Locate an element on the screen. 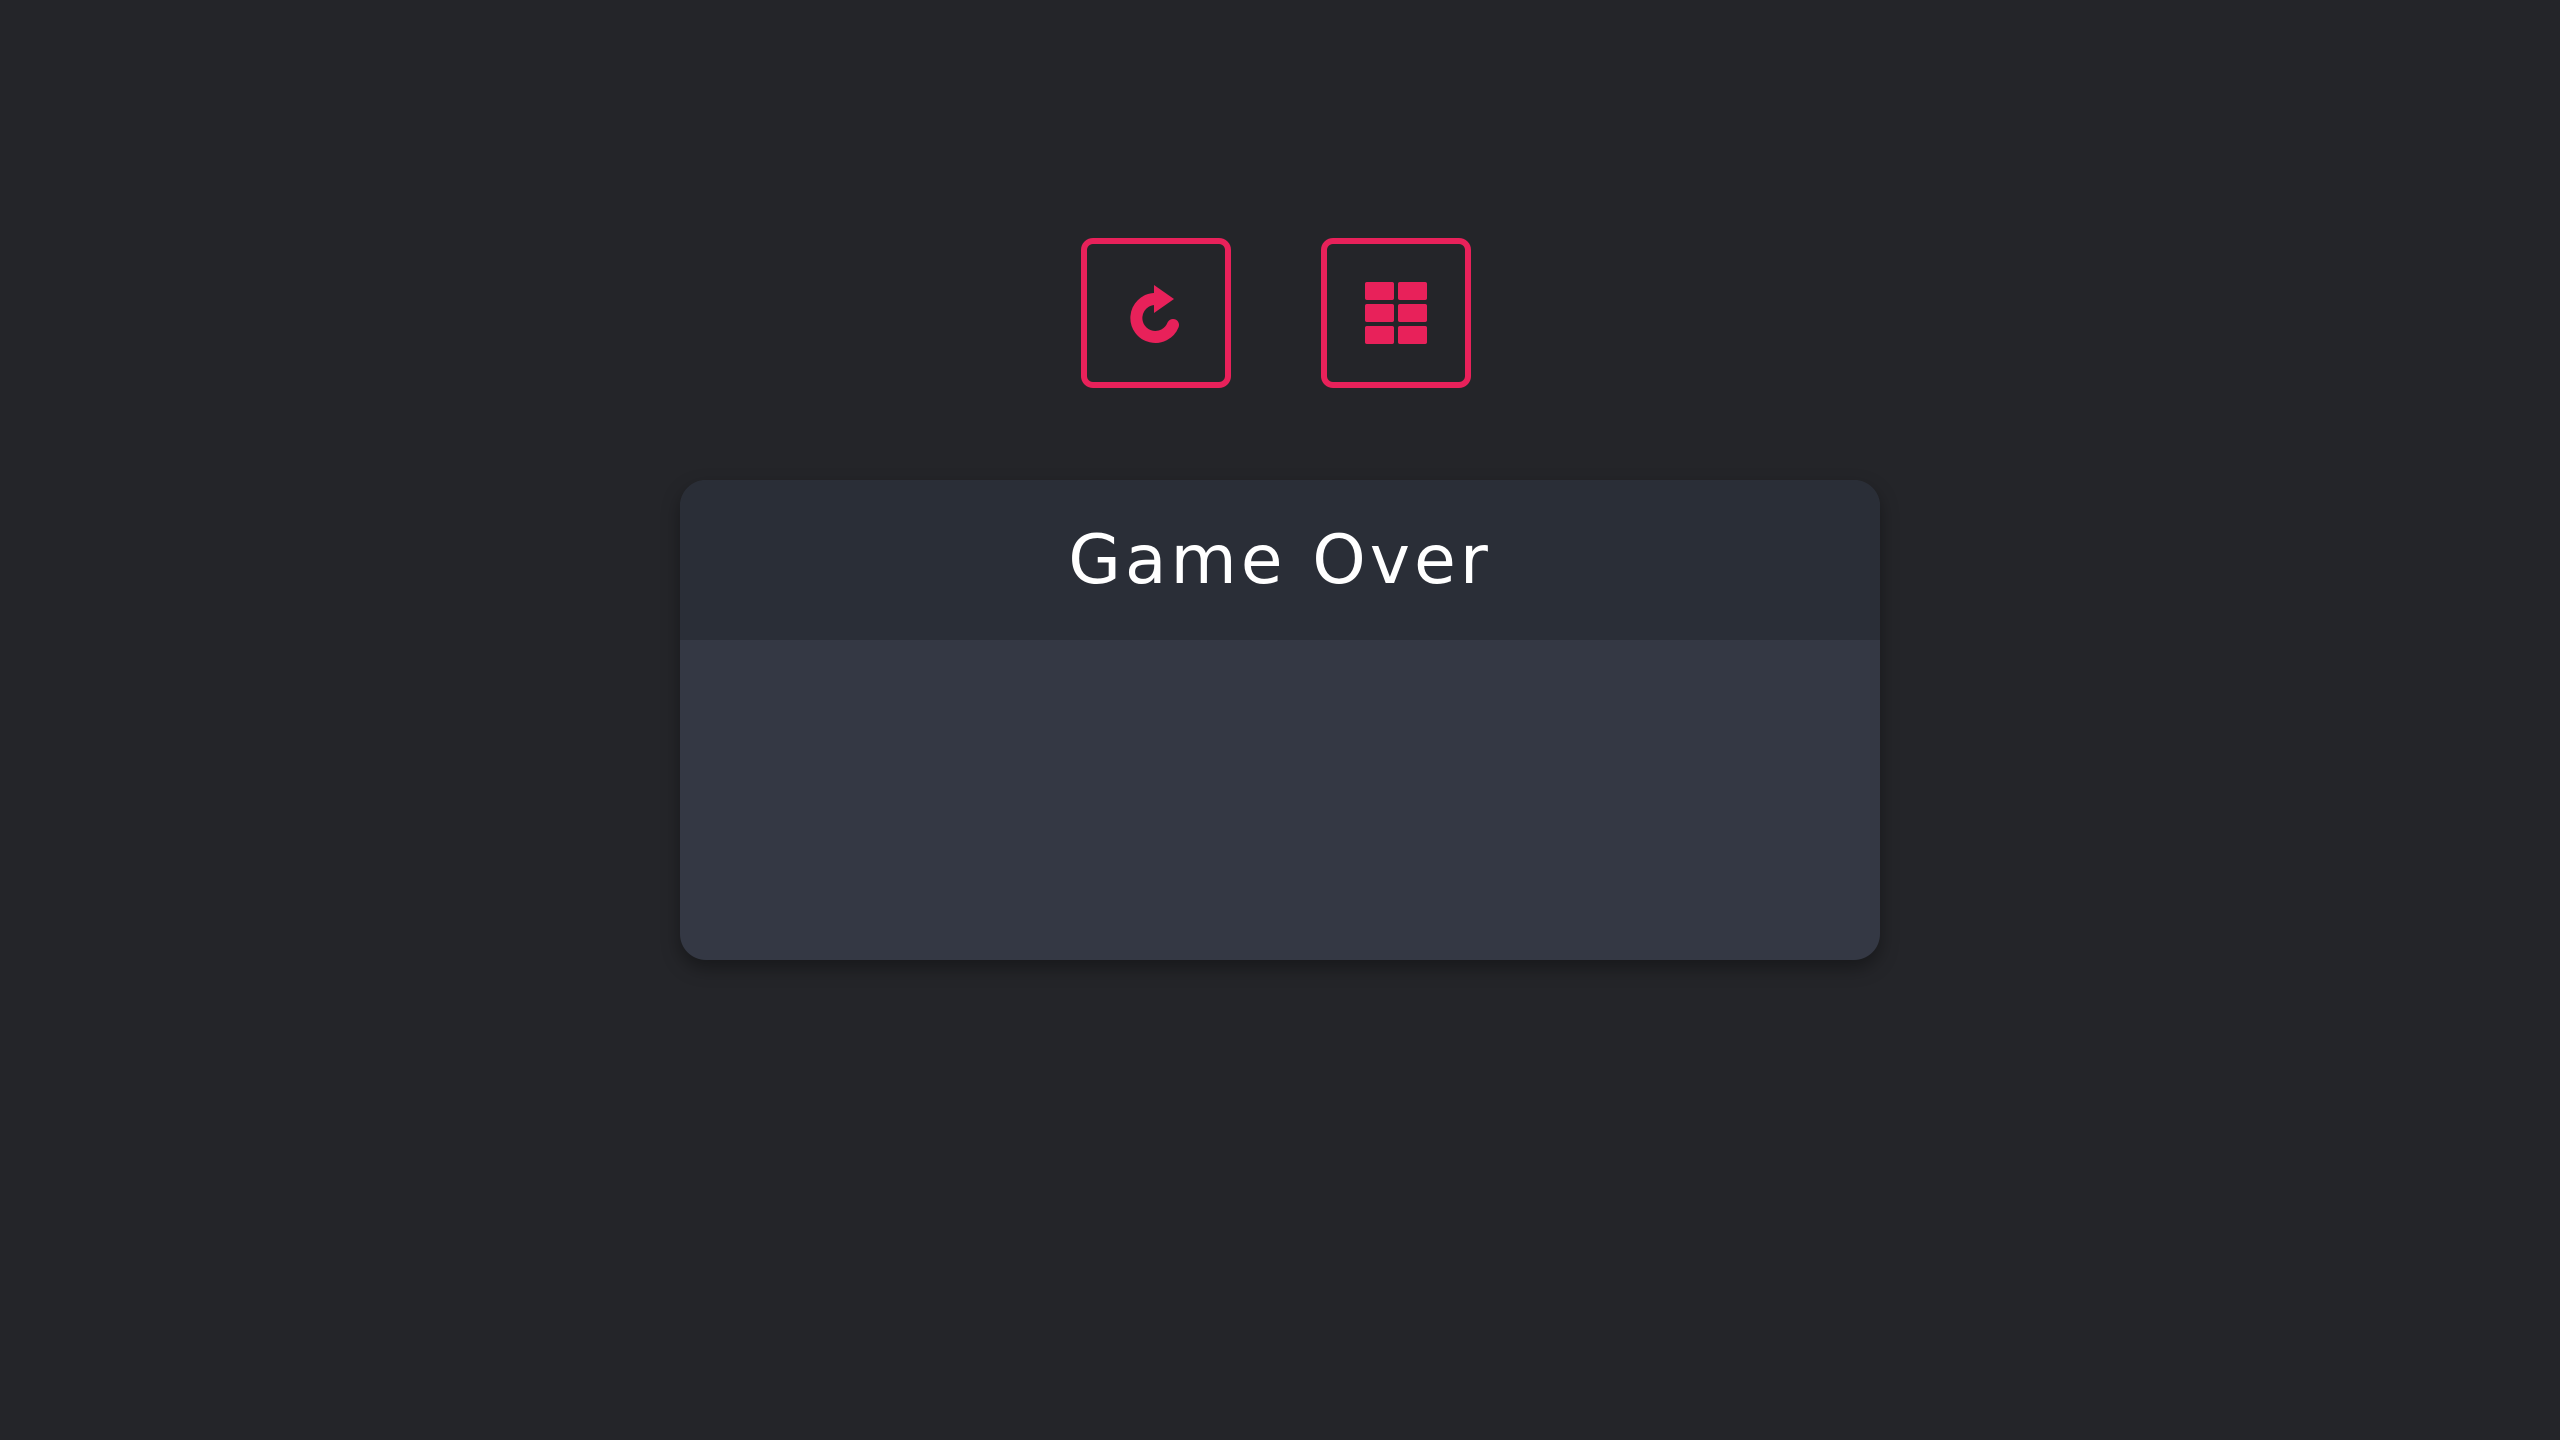  level-grid-icon is located at coordinates (1396, 313).